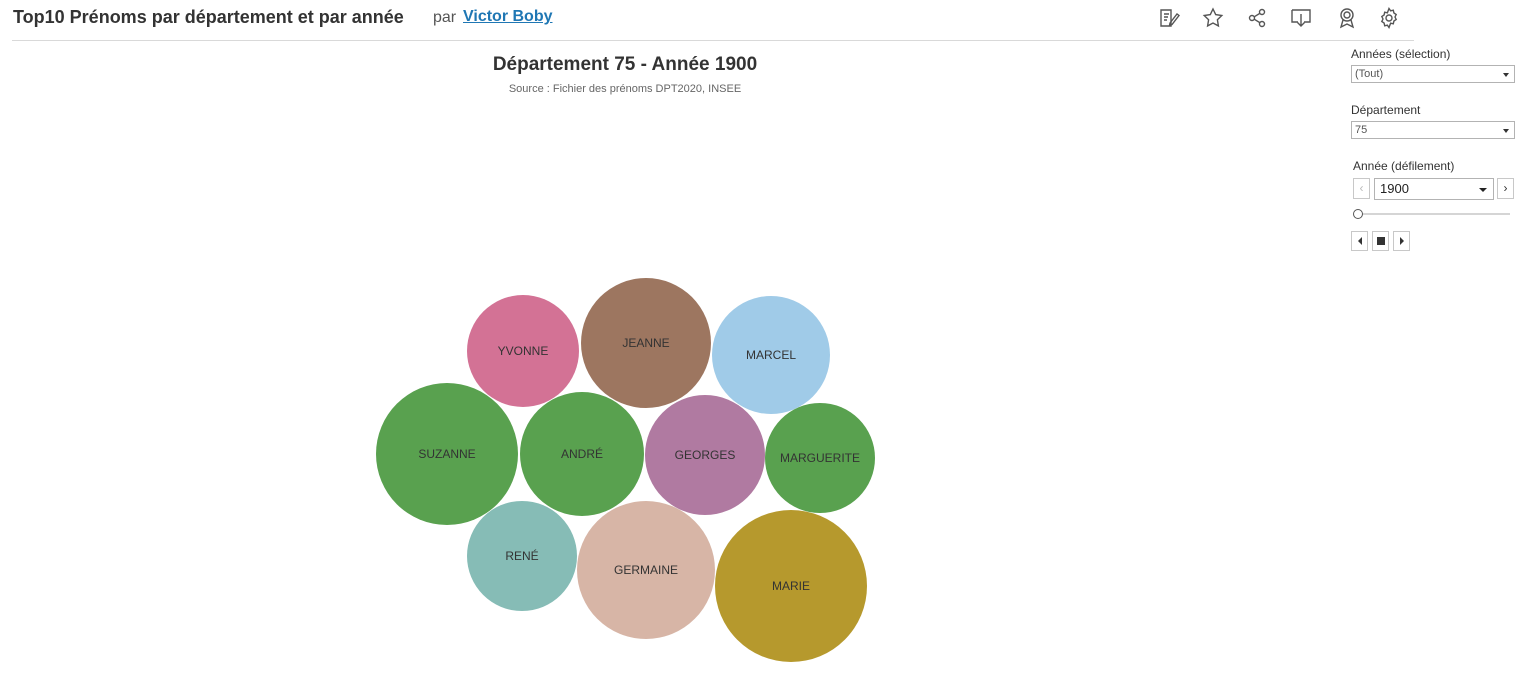  I want to click on annees-selection-label: Années (sélection), so click(1401, 54).